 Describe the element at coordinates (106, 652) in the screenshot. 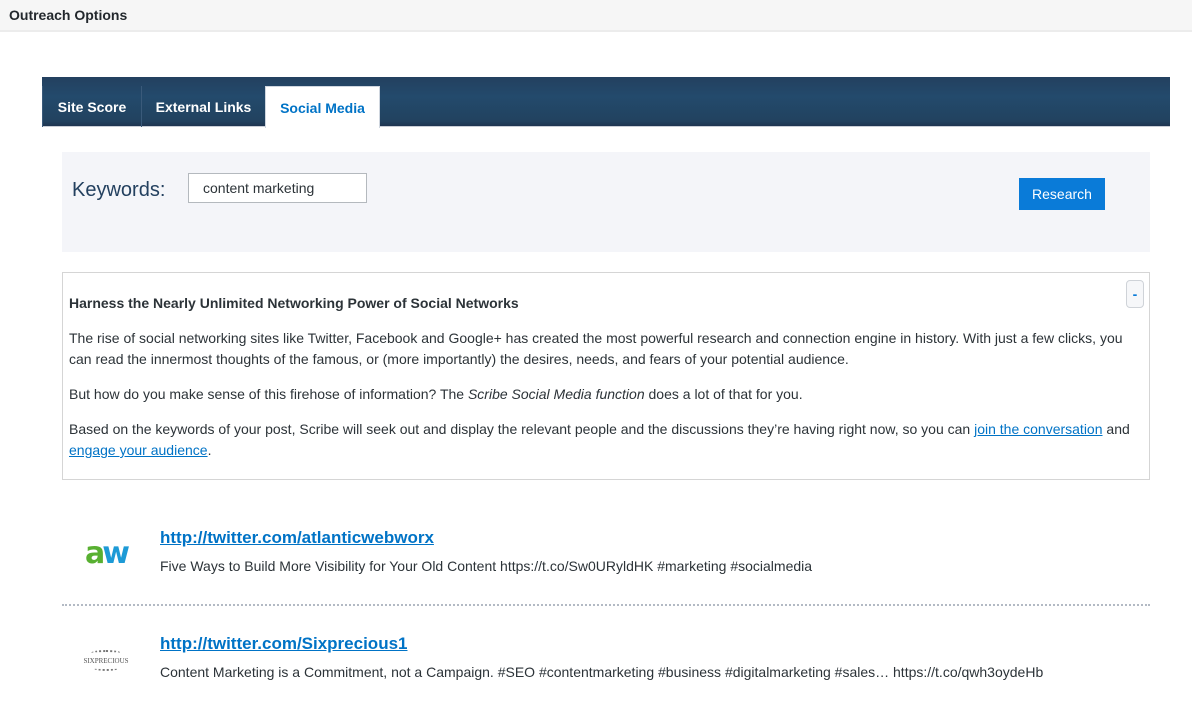

I see `ornament-top` at that location.